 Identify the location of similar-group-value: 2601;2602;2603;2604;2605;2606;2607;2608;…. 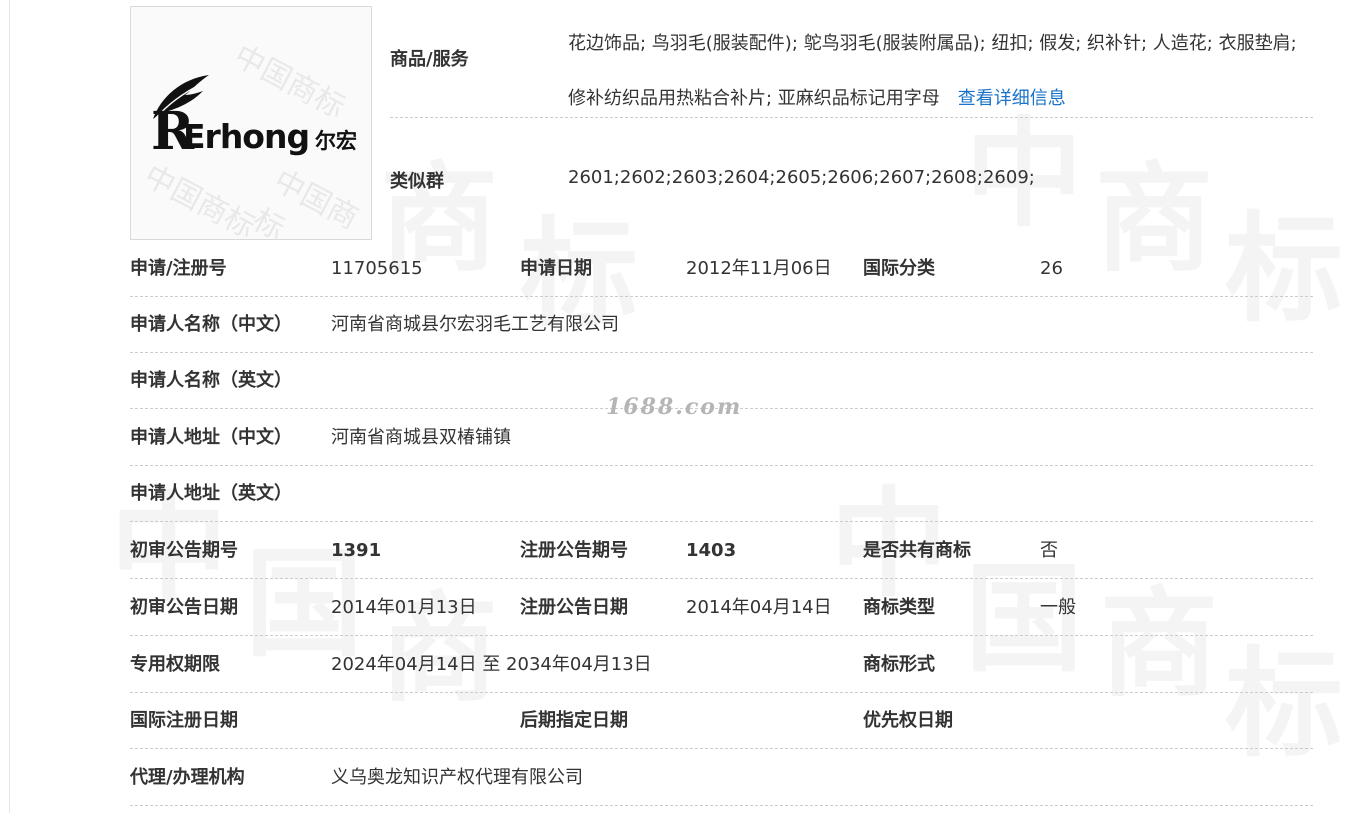
(801, 177).